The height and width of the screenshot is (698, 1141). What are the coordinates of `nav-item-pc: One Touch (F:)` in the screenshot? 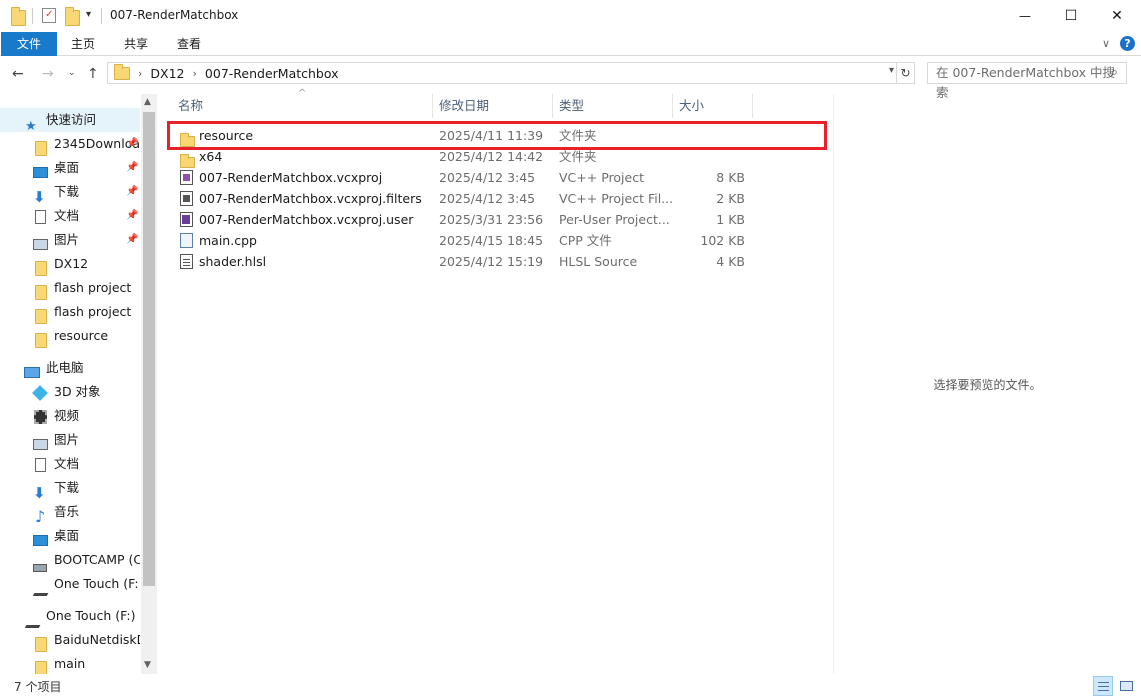 It's located at (70, 584).